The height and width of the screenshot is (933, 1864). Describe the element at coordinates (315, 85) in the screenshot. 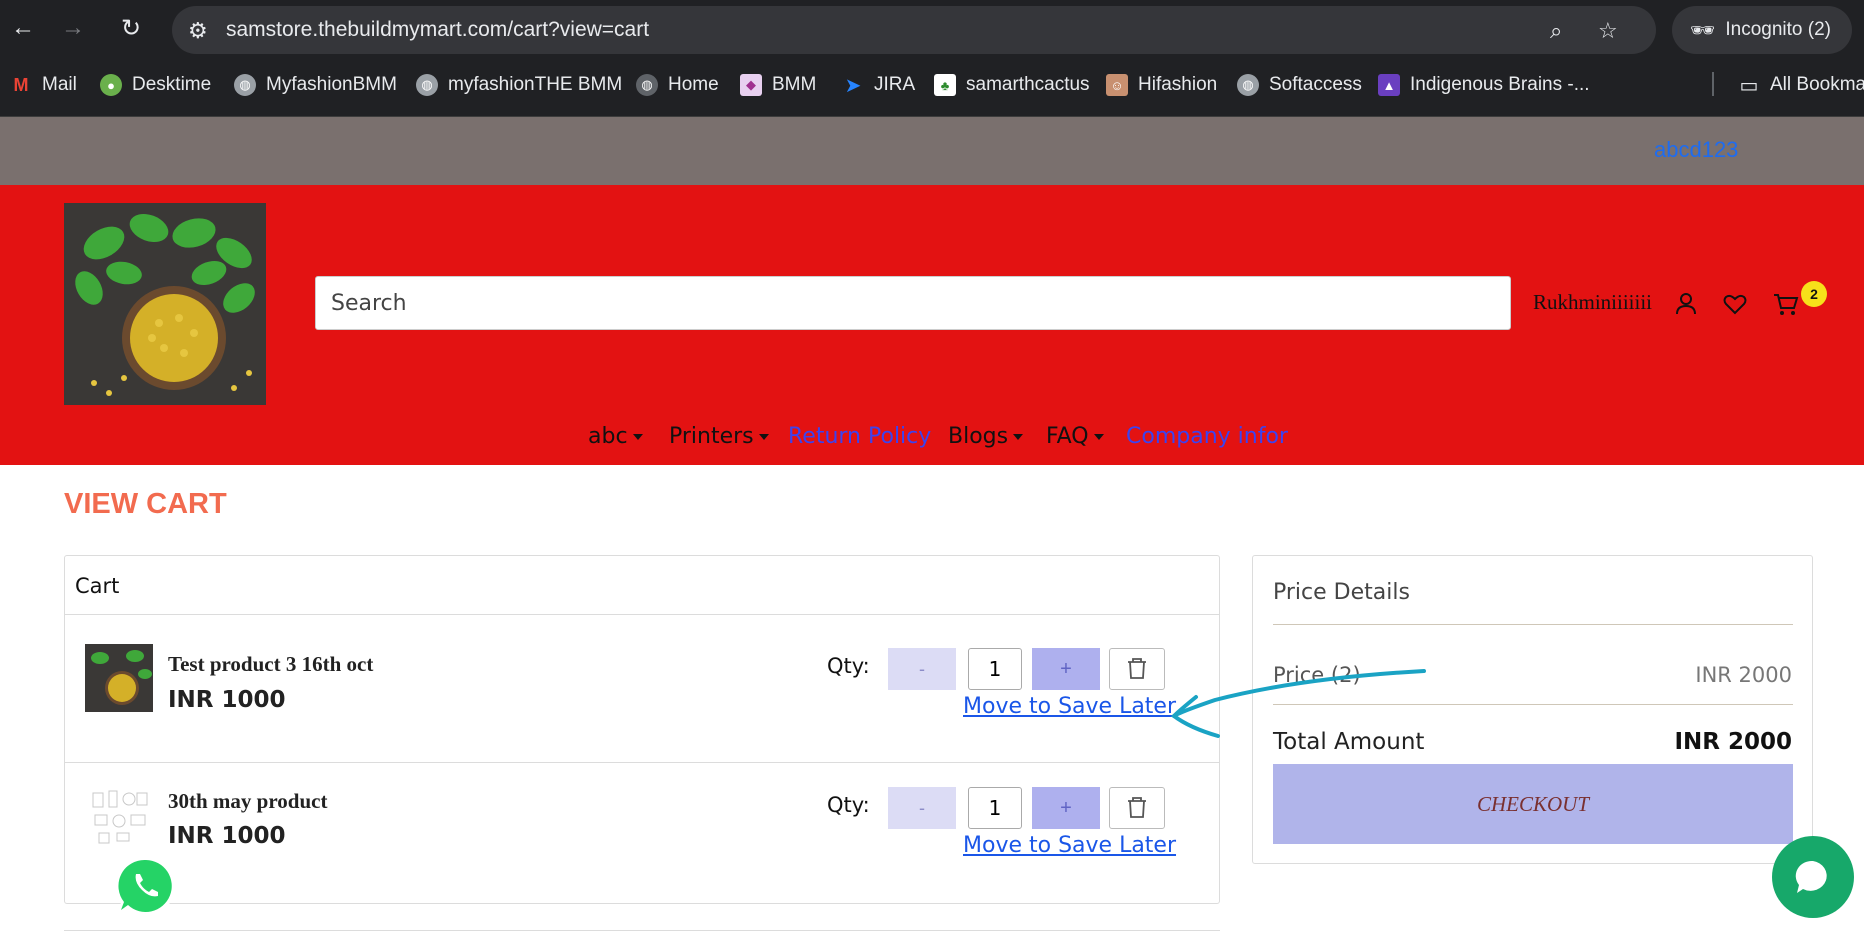

I see `bookmark-myfashionbmm: ◍ MyfashionBMM` at that location.